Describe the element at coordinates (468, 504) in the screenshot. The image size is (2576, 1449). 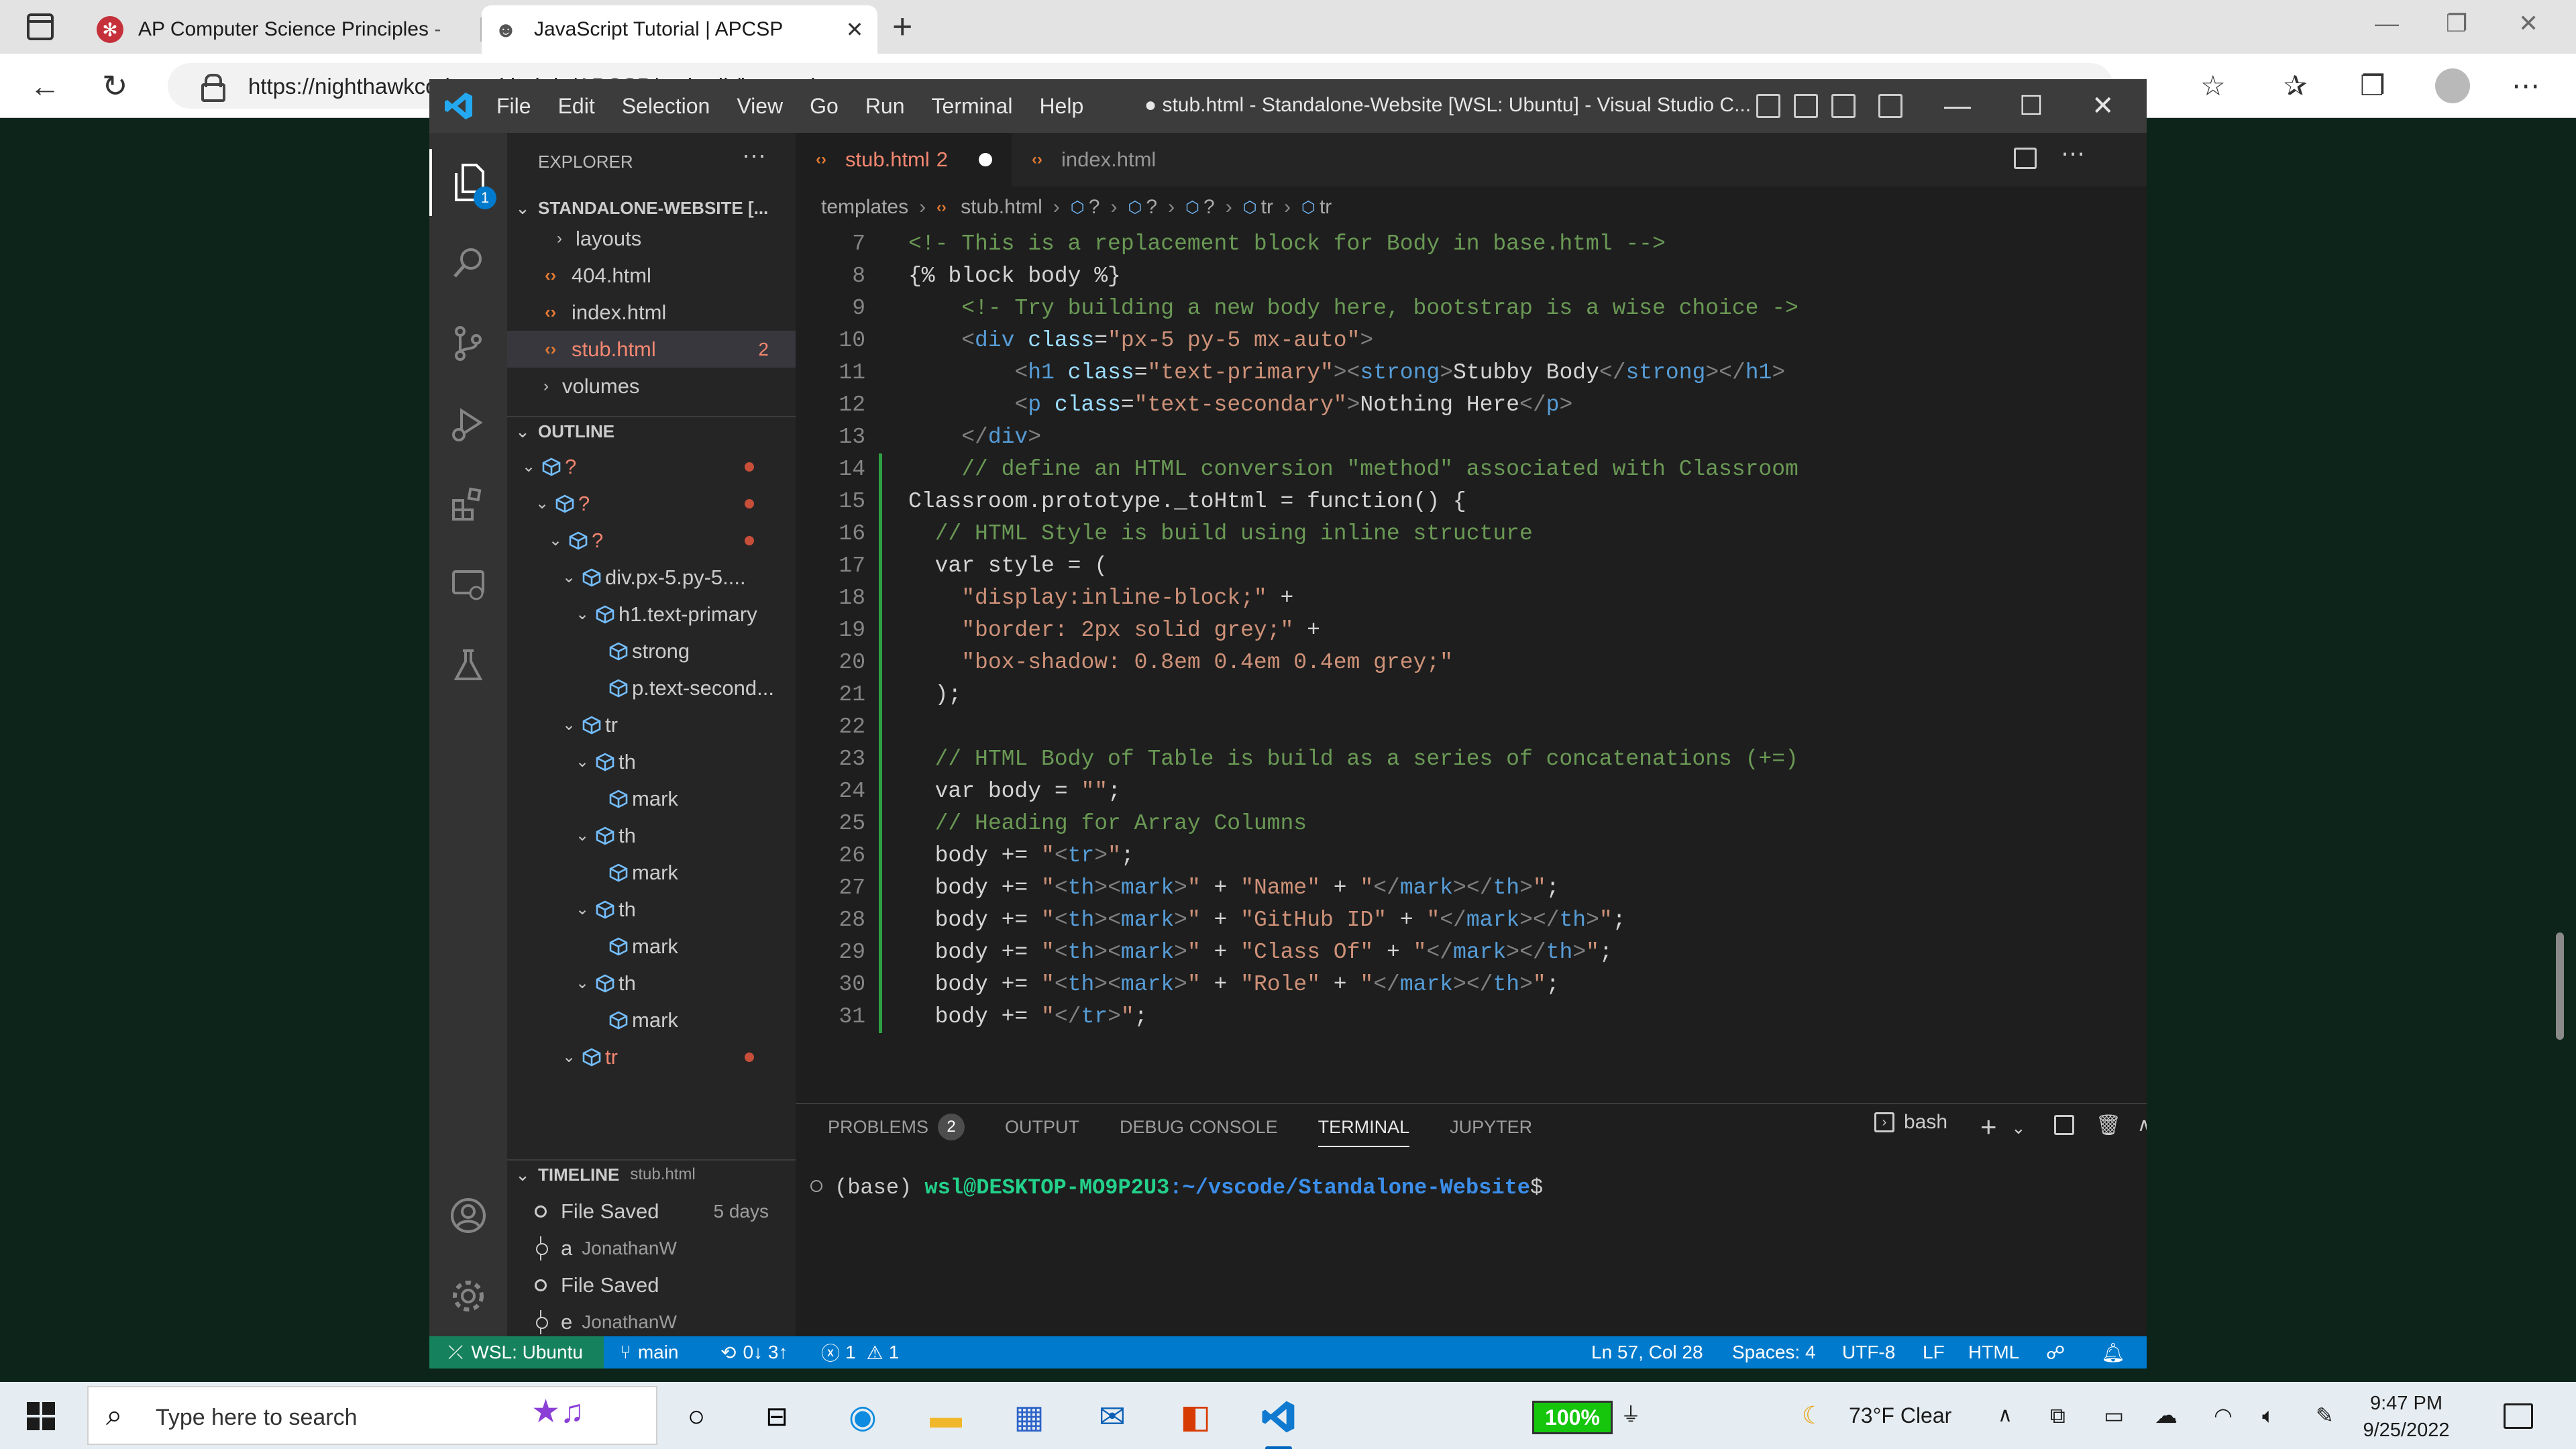
I see `extensions-icon` at that location.